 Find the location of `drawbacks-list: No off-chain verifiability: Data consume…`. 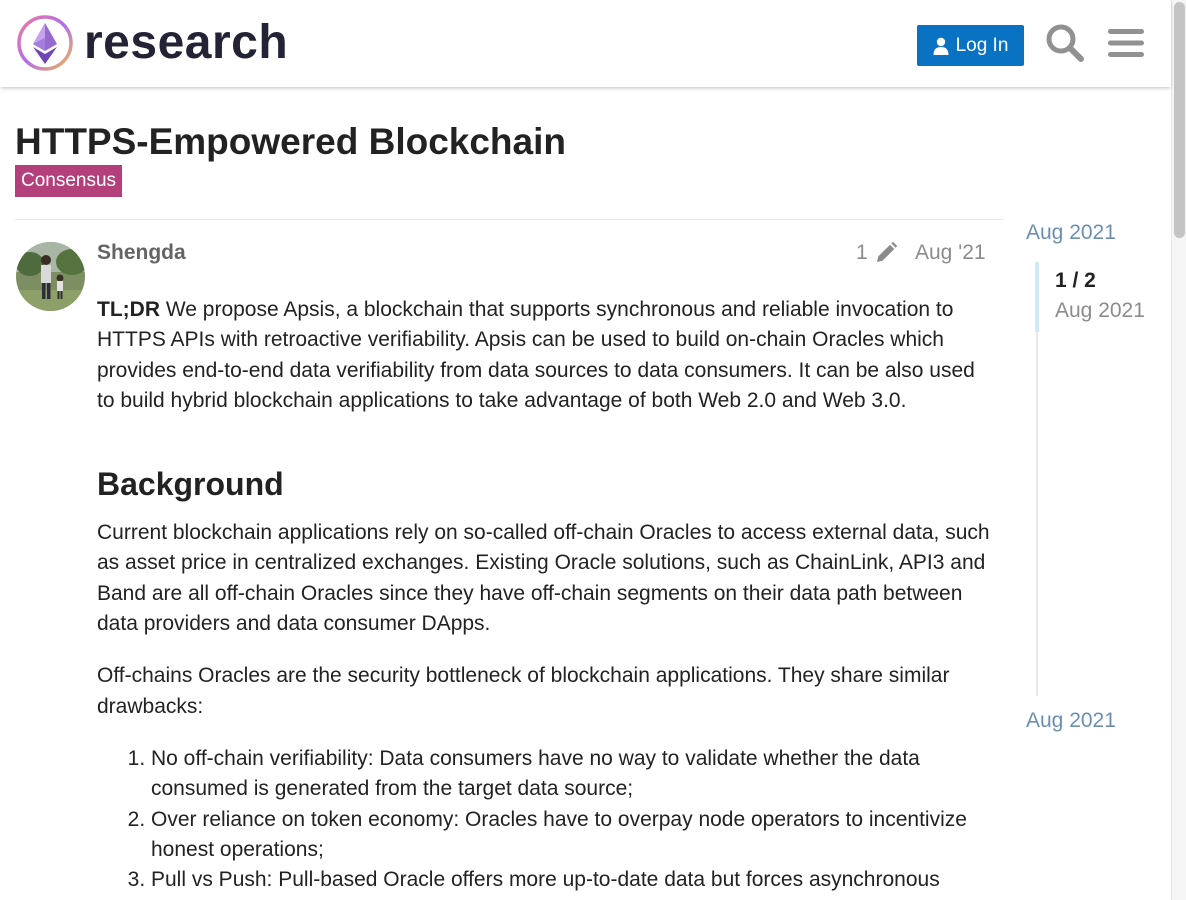

drawbacks-list: No off-chain verifiability: Data consume… is located at coordinates (574, 819).